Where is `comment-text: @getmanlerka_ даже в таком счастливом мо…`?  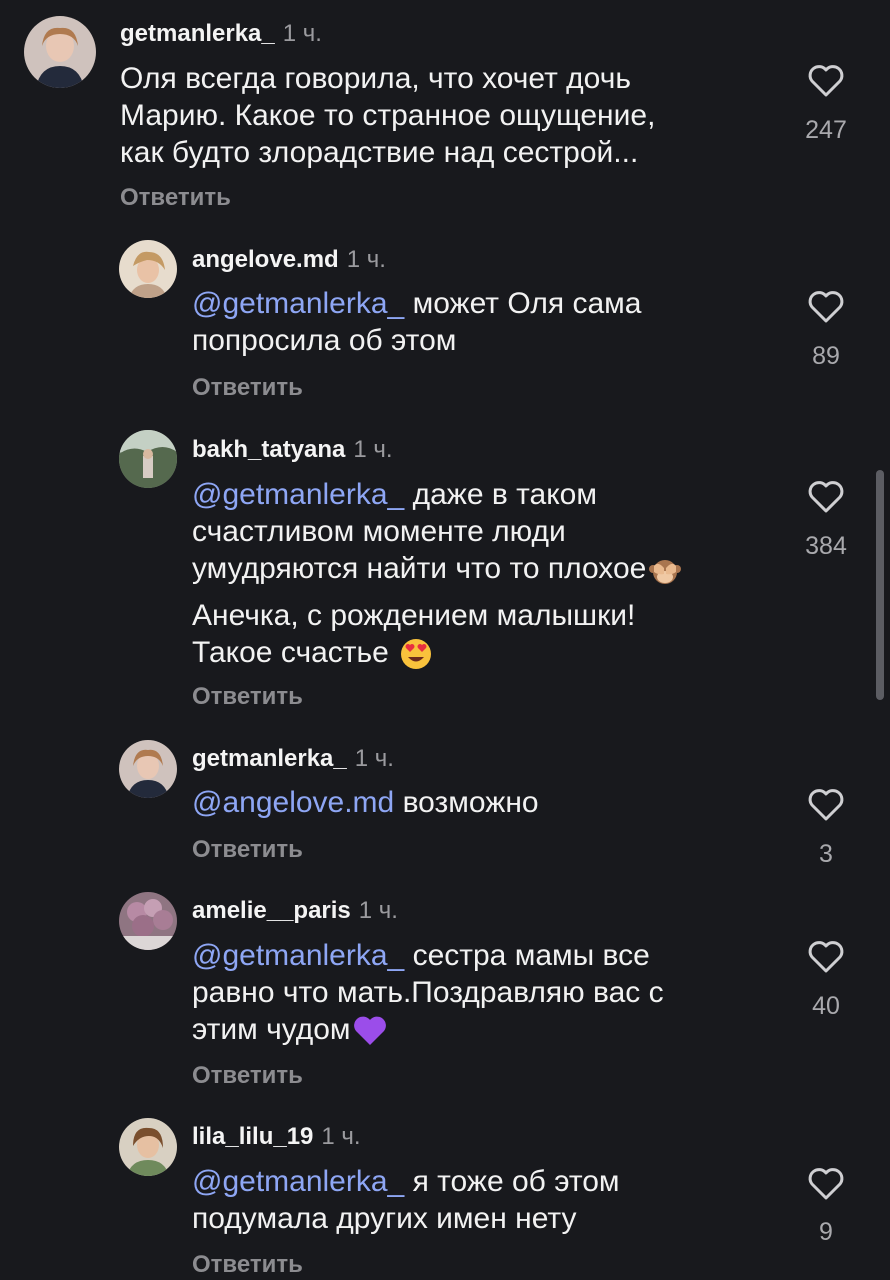
comment-text: @getmanlerka_ даже в таком счастливом мо… is located at coordinates (437, 573).